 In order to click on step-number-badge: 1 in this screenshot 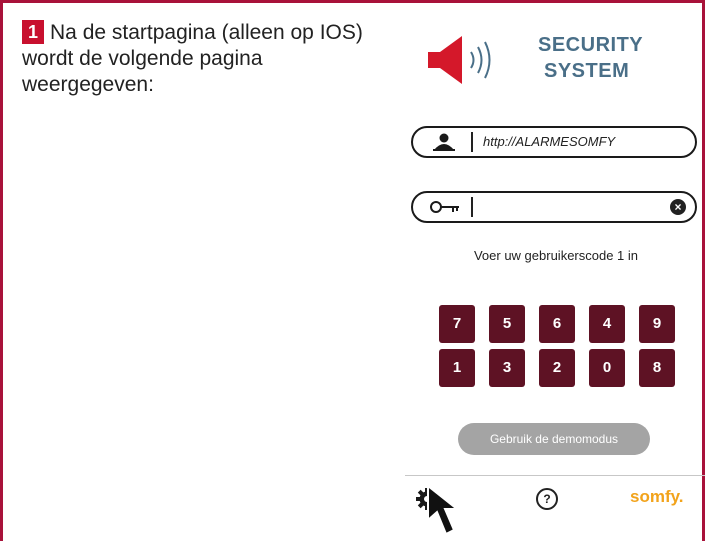, I will do `click(33, 32)`.